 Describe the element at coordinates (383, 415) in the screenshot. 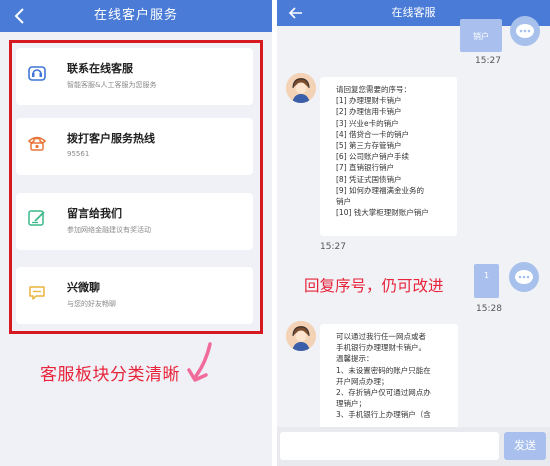

I see `message-line: 3、手机银行上办理销户（含` at that location.